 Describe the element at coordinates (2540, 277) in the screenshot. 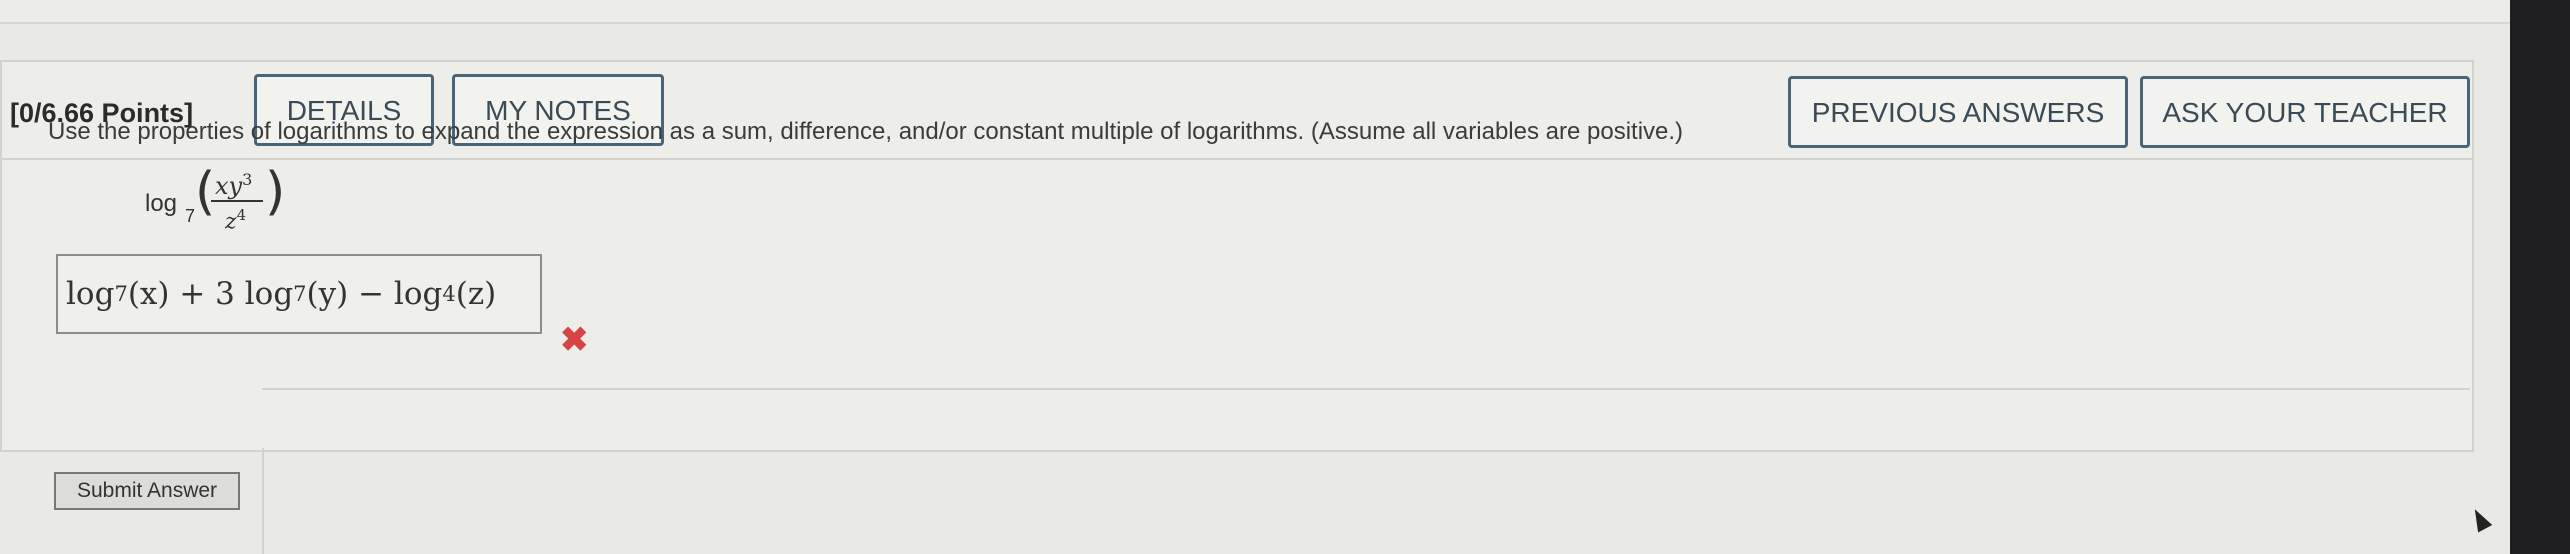

I see `screen-edge` at that location.